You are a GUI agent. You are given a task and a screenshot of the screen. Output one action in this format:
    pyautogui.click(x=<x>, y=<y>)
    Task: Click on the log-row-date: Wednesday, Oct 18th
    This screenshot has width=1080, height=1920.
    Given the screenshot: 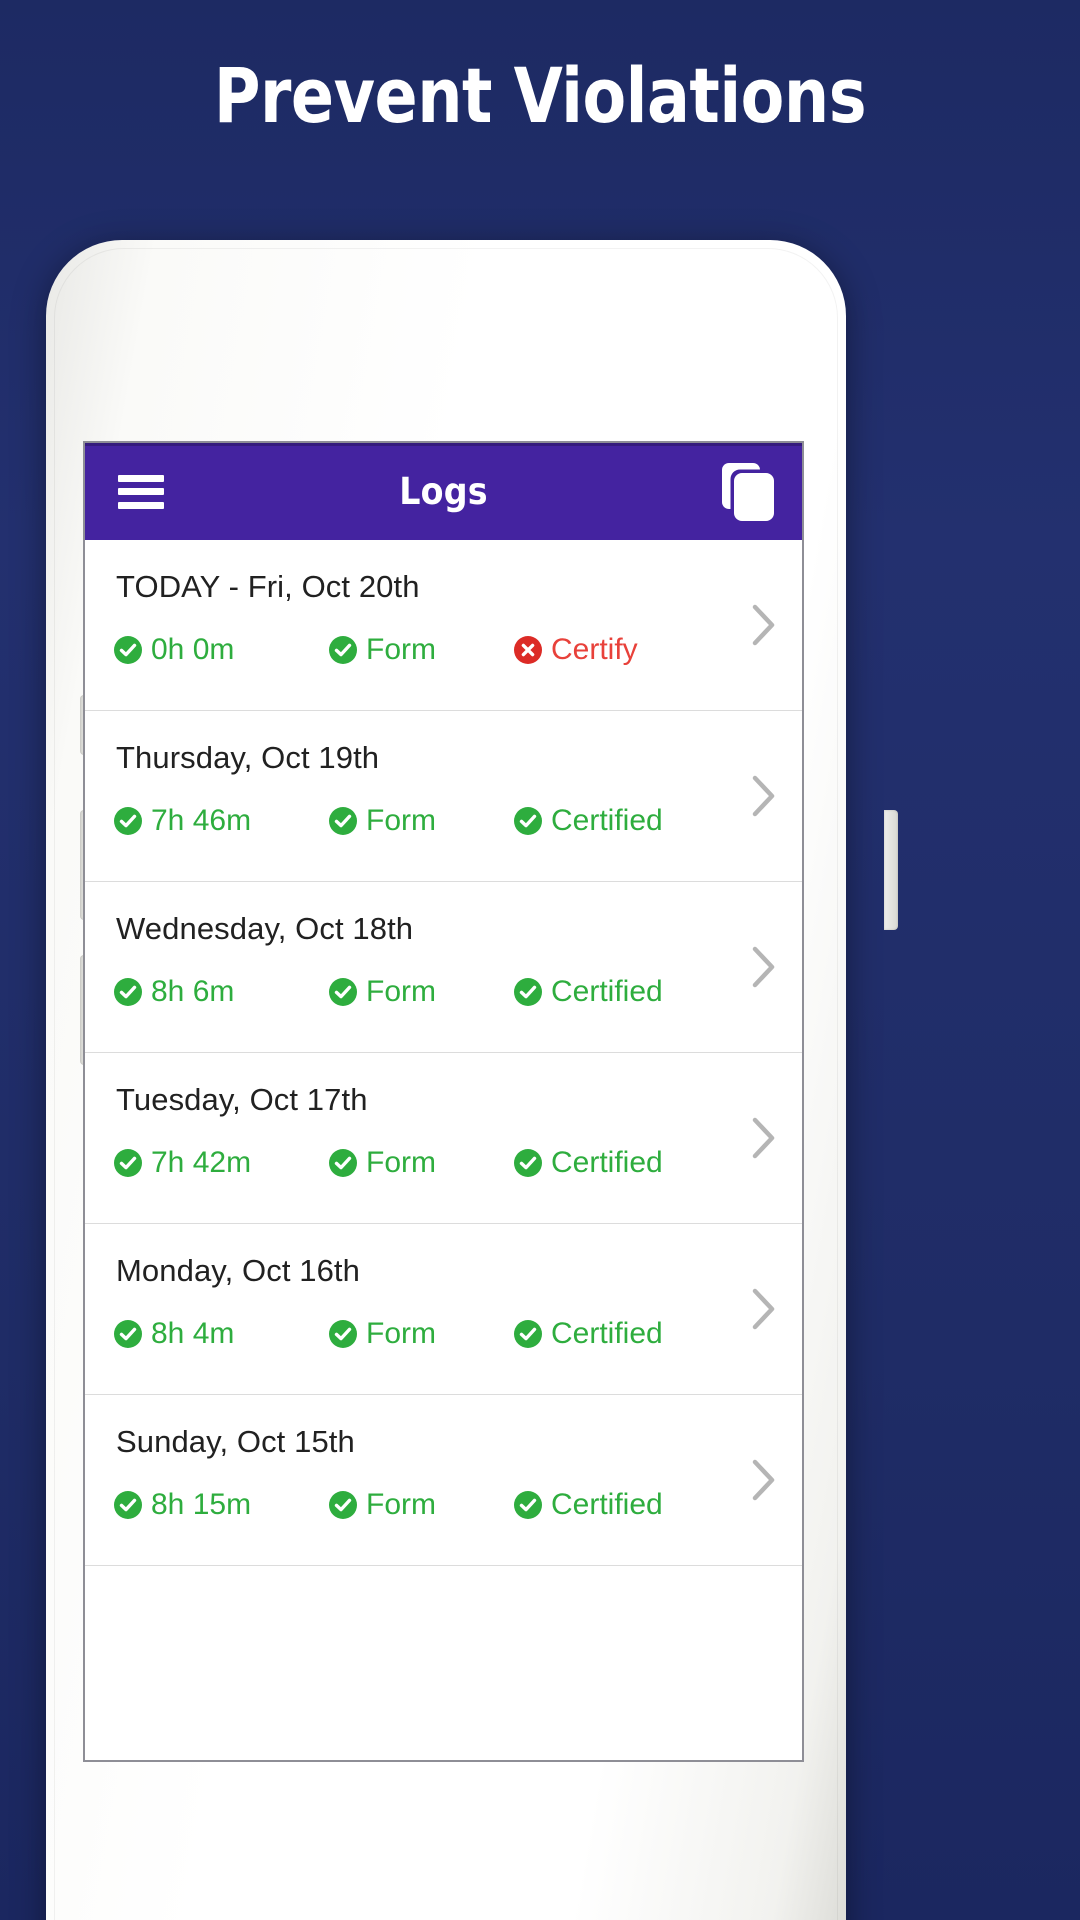 What is the action you would take?
    pyautogui.click(x=265, y=928)
    